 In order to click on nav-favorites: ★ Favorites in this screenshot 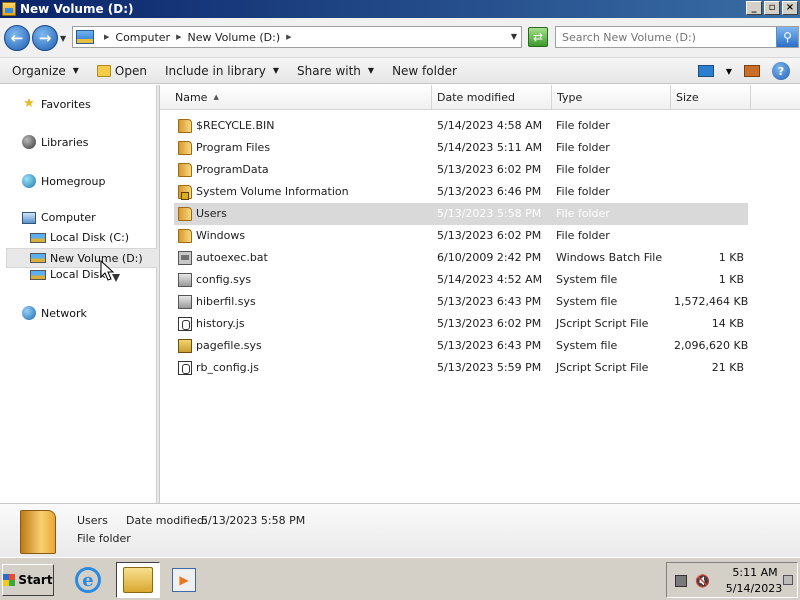, I will do `click(56, 104)`.